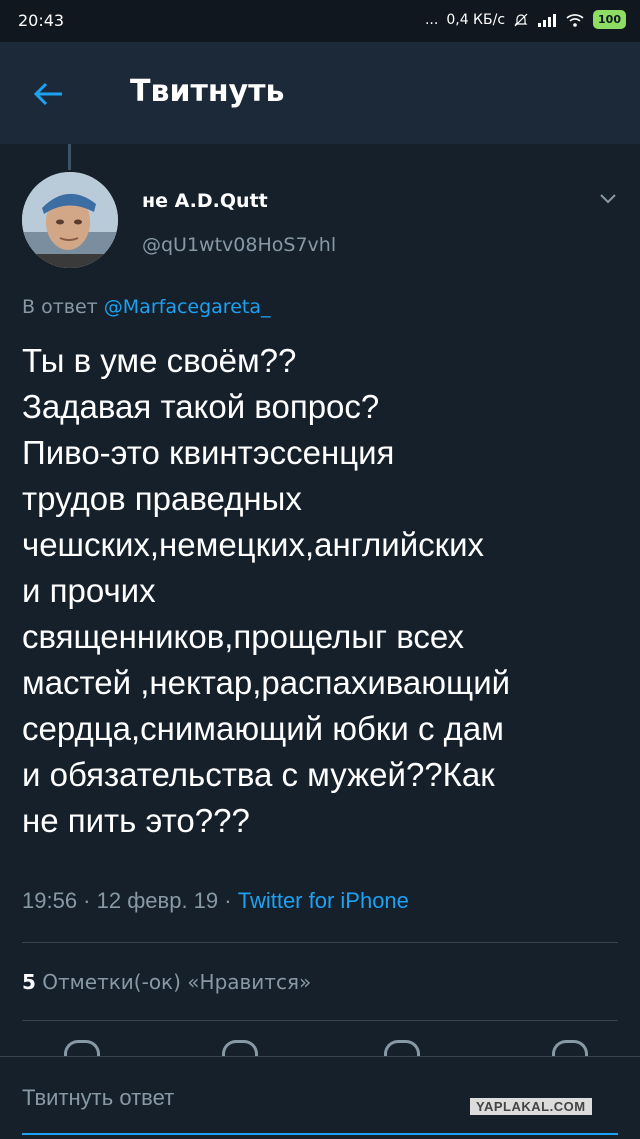 This screenshot has width=640, height=1139. I want to click on battery-icon: 100, so click(609, 19).